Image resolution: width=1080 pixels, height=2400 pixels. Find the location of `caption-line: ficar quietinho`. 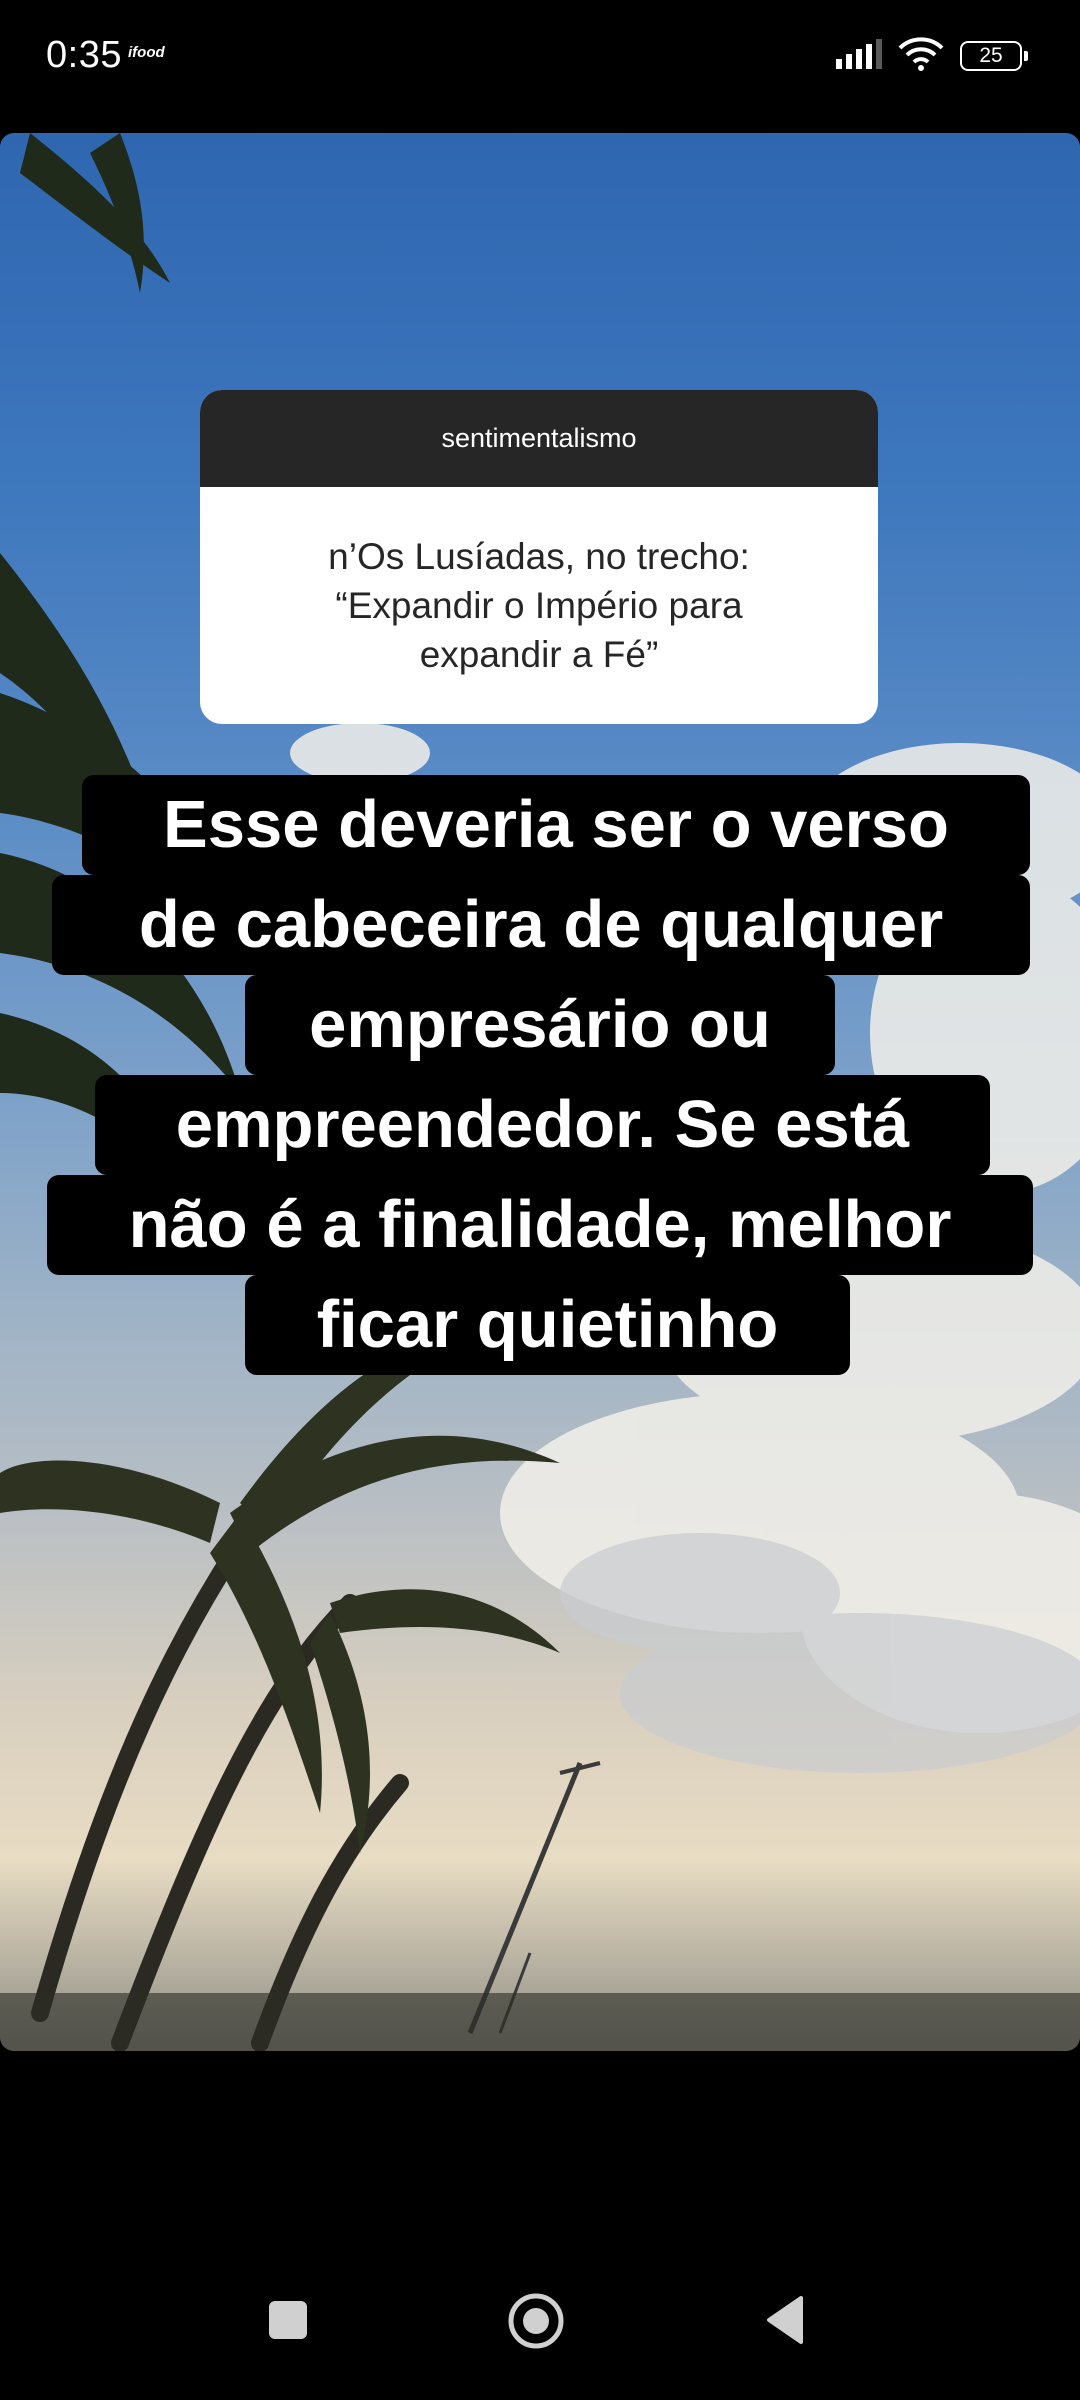

caption-line: ficar quietinho is located at coordinates (547, 1325).